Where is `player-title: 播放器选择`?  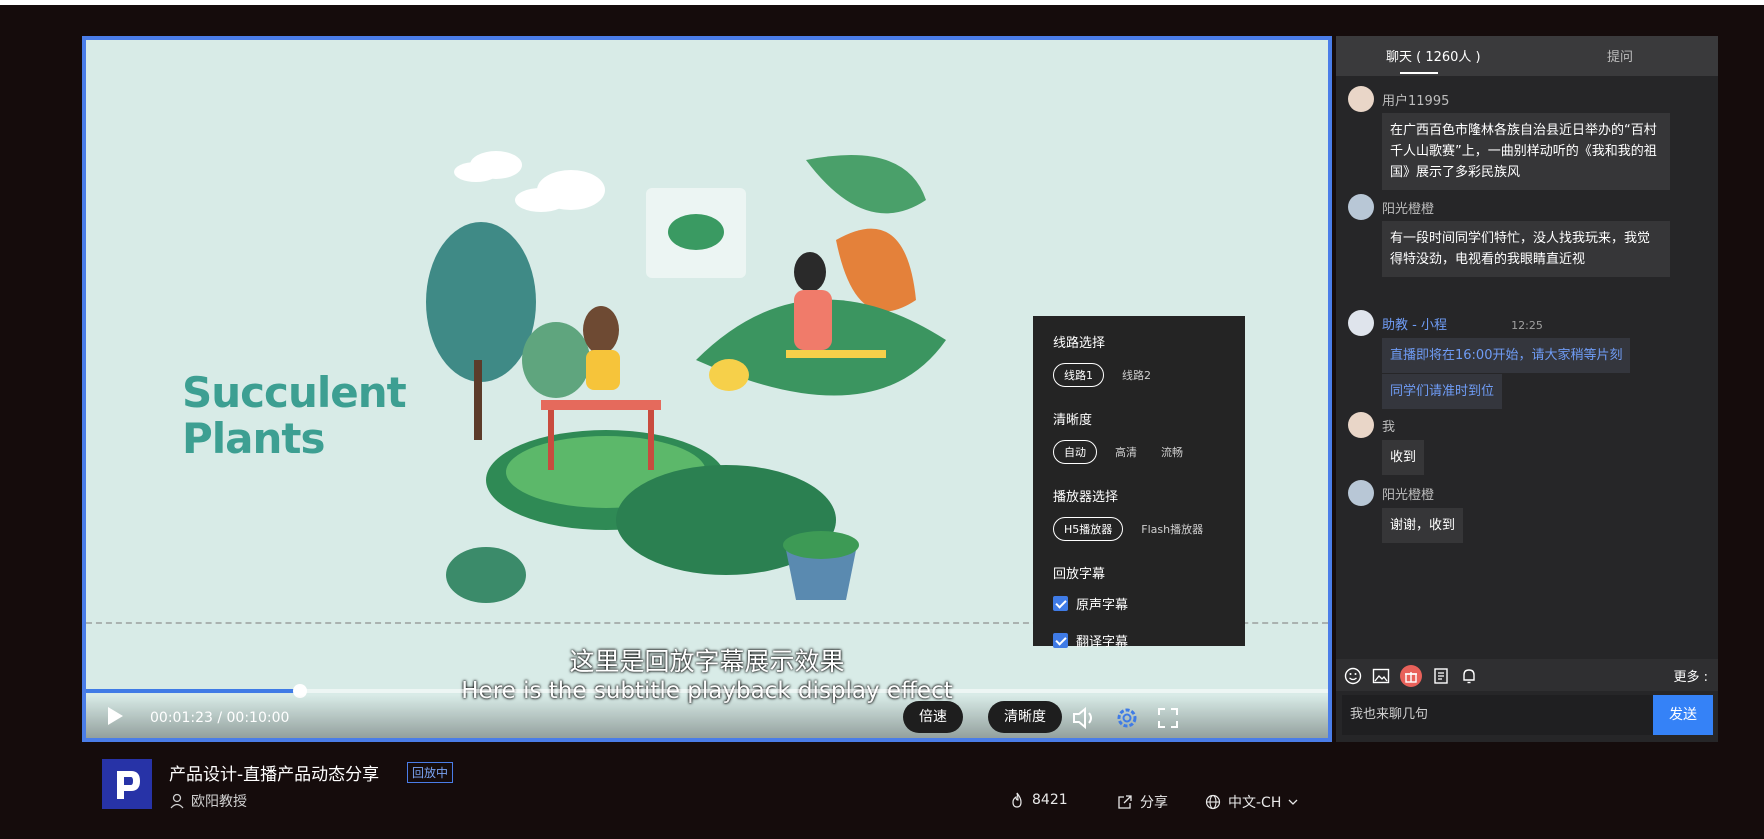
player-title: 播放器选择 is located at coordinates (1086, 497).